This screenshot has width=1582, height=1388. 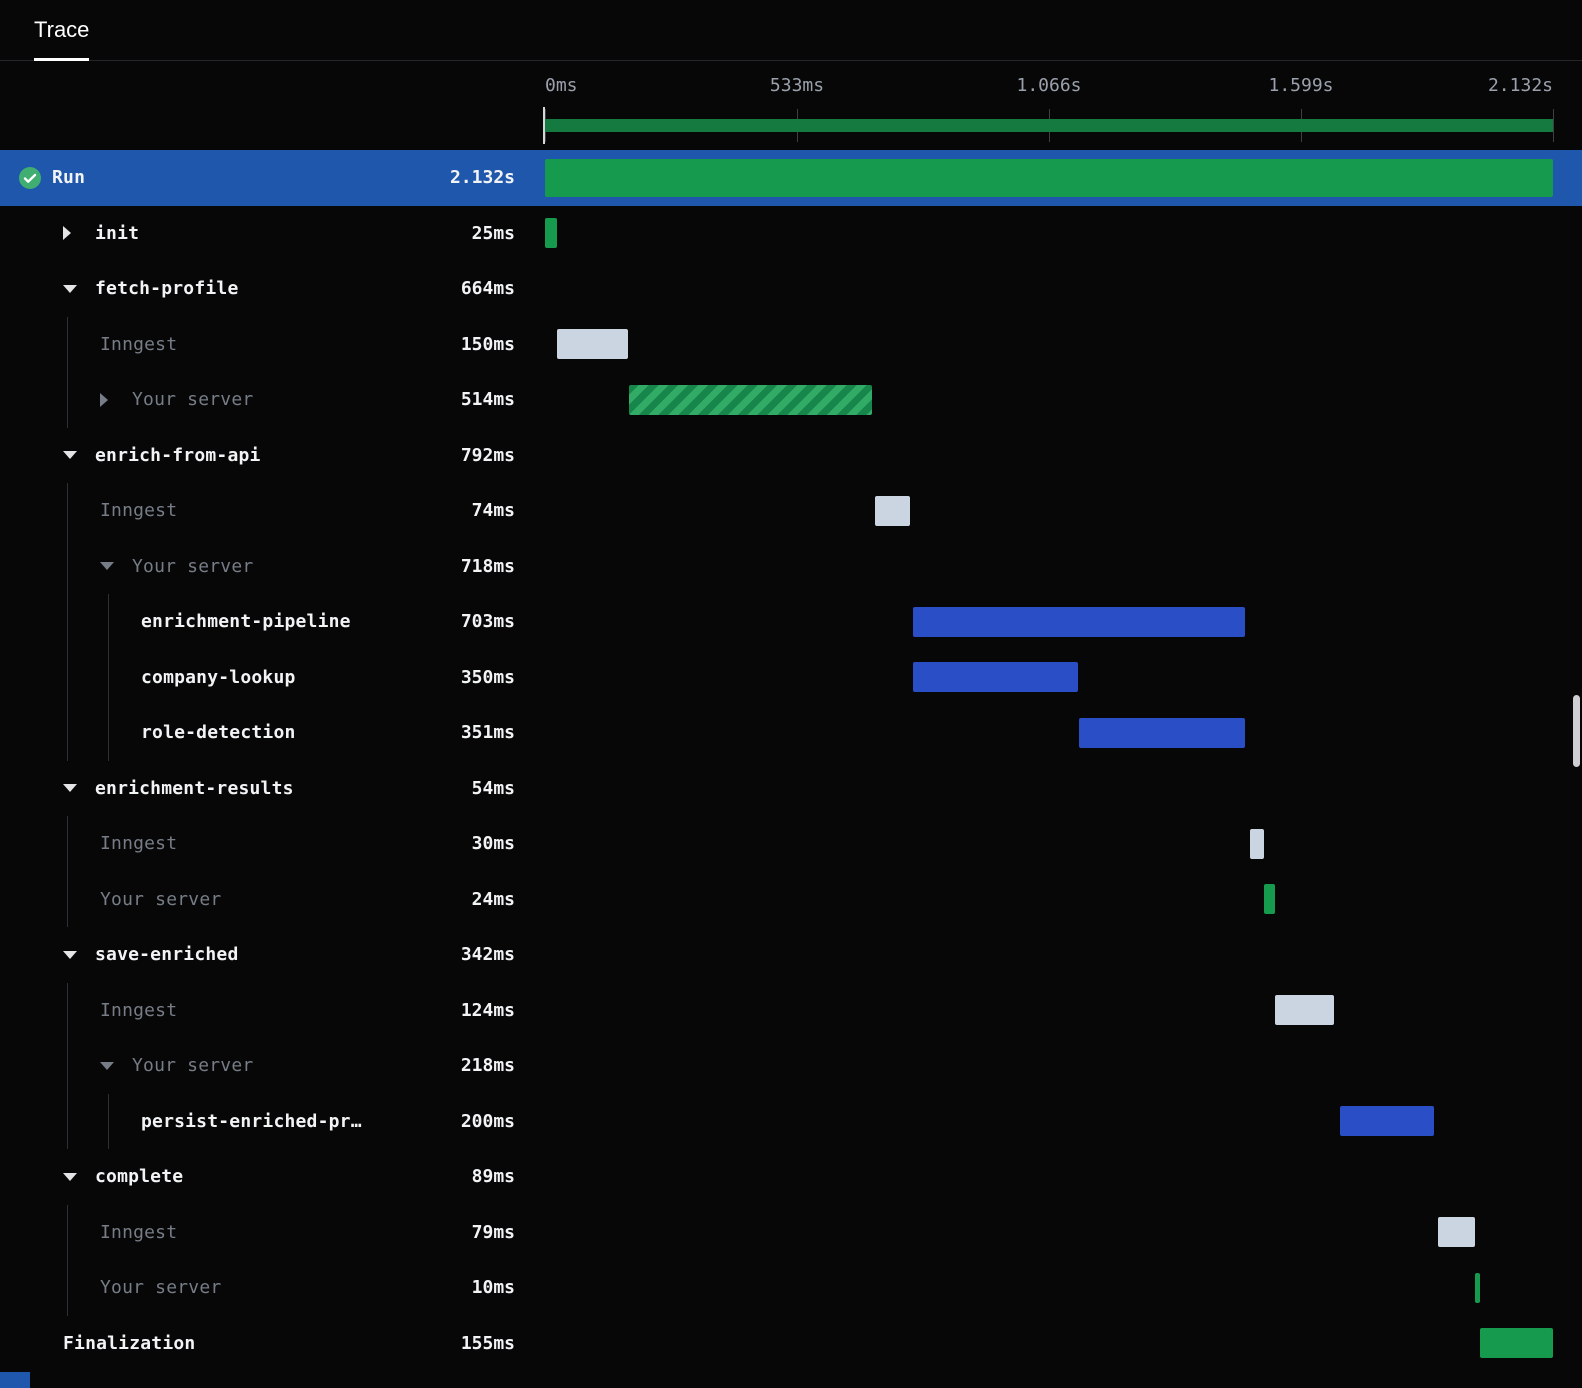 What do you see at coordinates (271, 1010) in the screenshot?
I see `row-left-save-enriched-inngest: Inngest 124ms` at bounding box center [271, 1010].